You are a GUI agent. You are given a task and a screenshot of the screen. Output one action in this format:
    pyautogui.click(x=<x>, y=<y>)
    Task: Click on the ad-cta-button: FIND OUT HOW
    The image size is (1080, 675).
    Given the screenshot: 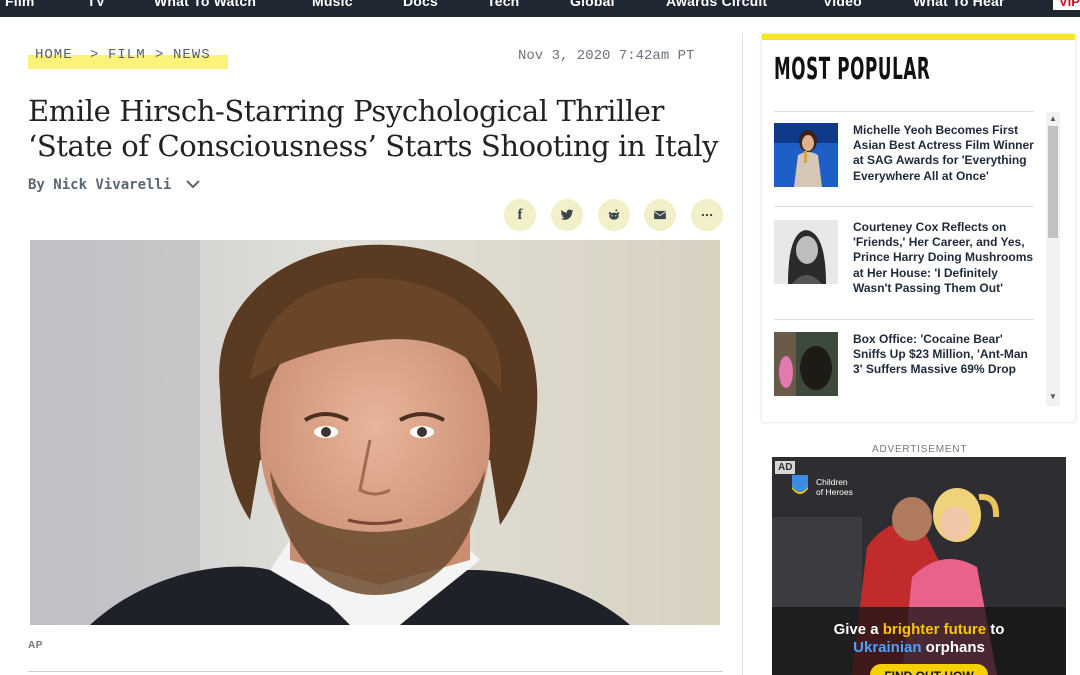 What is the action you would take?
    pyautogui.click(x=929, y=669)
    